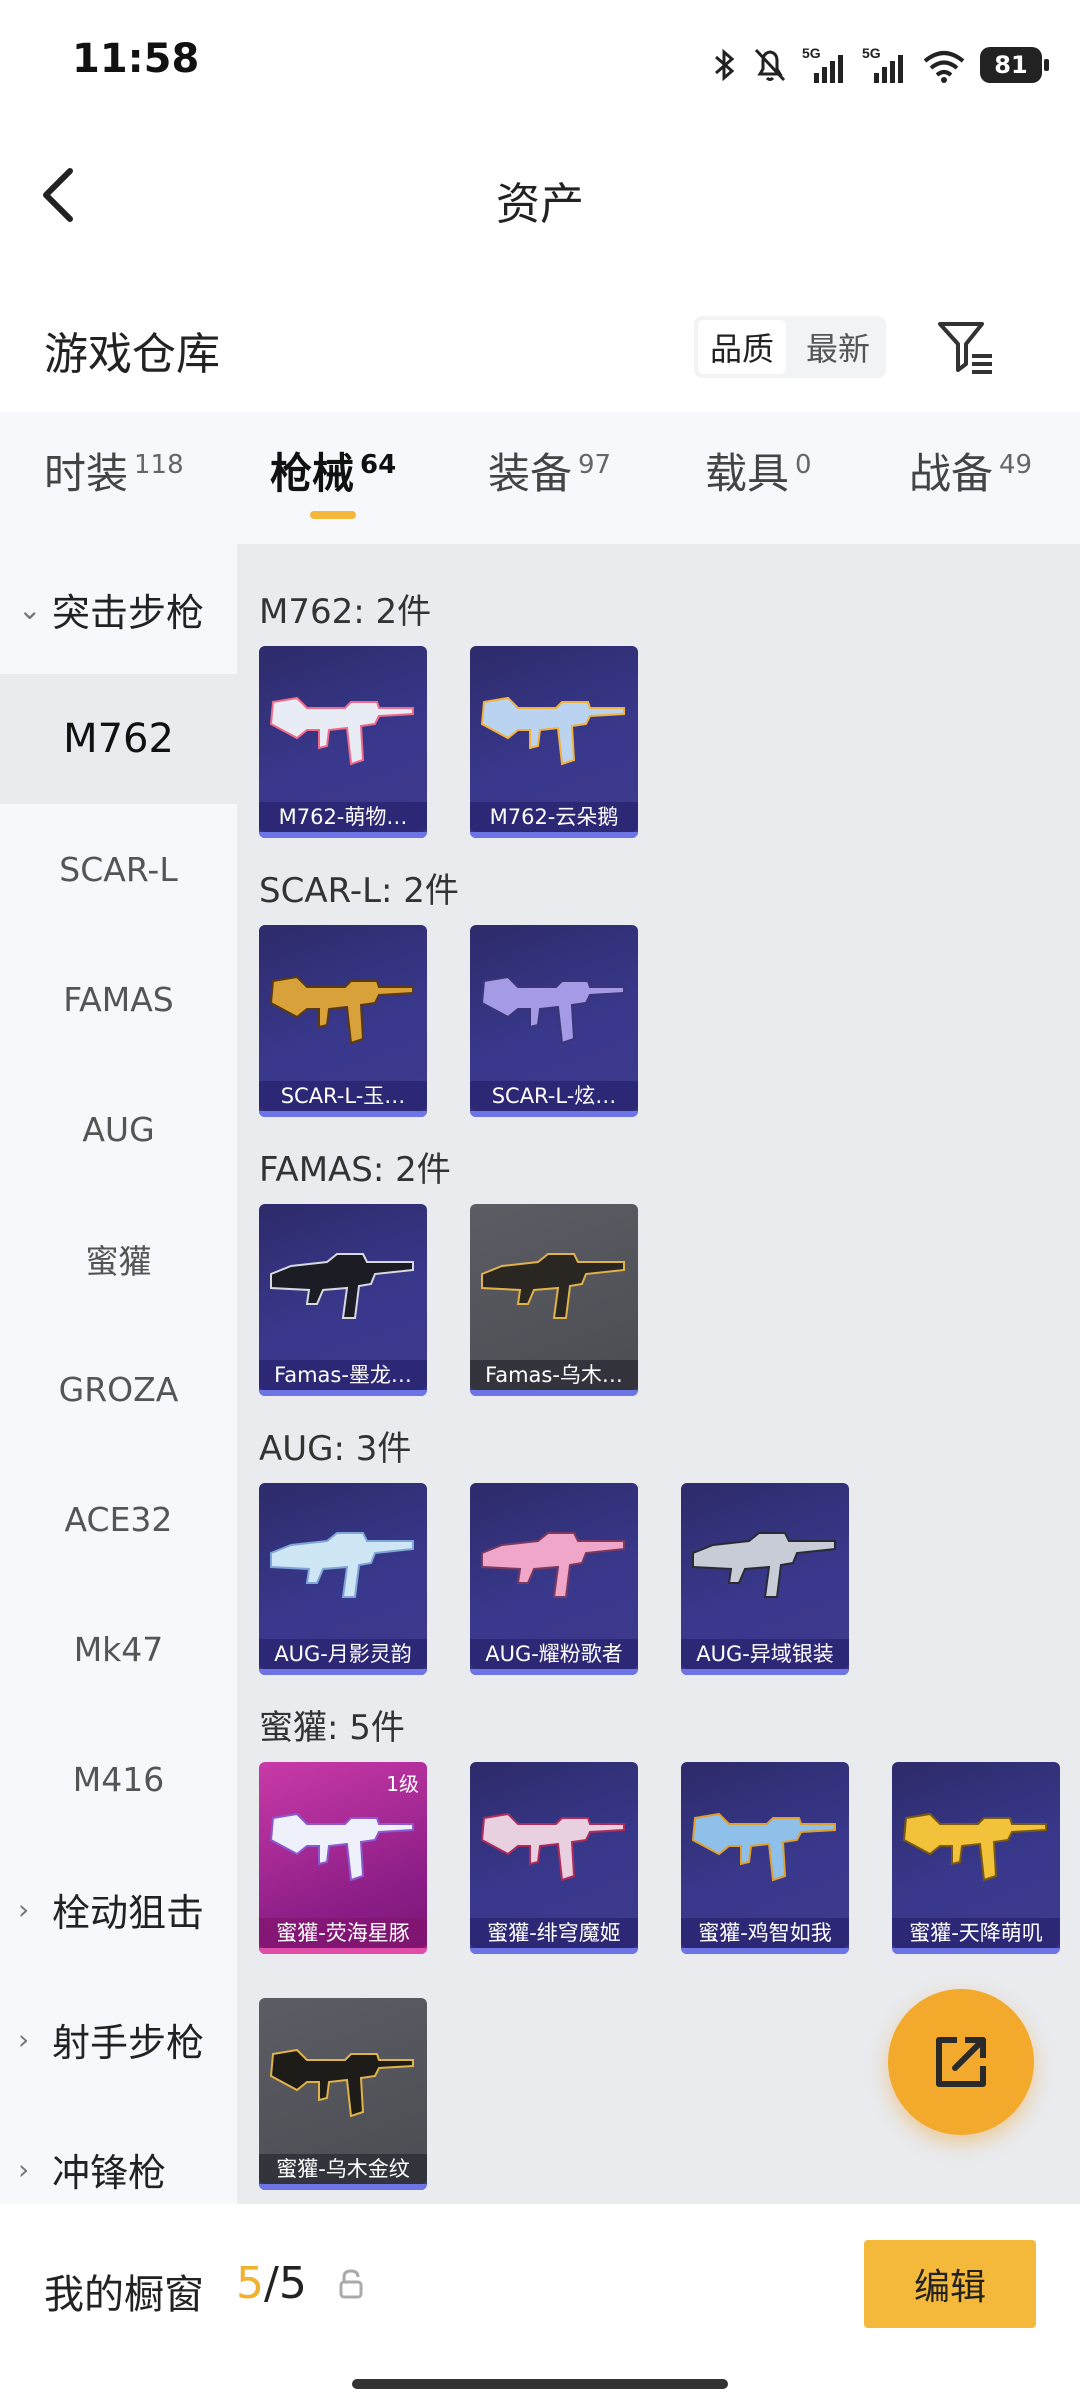 This screenshot has width=1080, height=2403. I want to click on category-label: 射手步枪, so click(128, 2042).